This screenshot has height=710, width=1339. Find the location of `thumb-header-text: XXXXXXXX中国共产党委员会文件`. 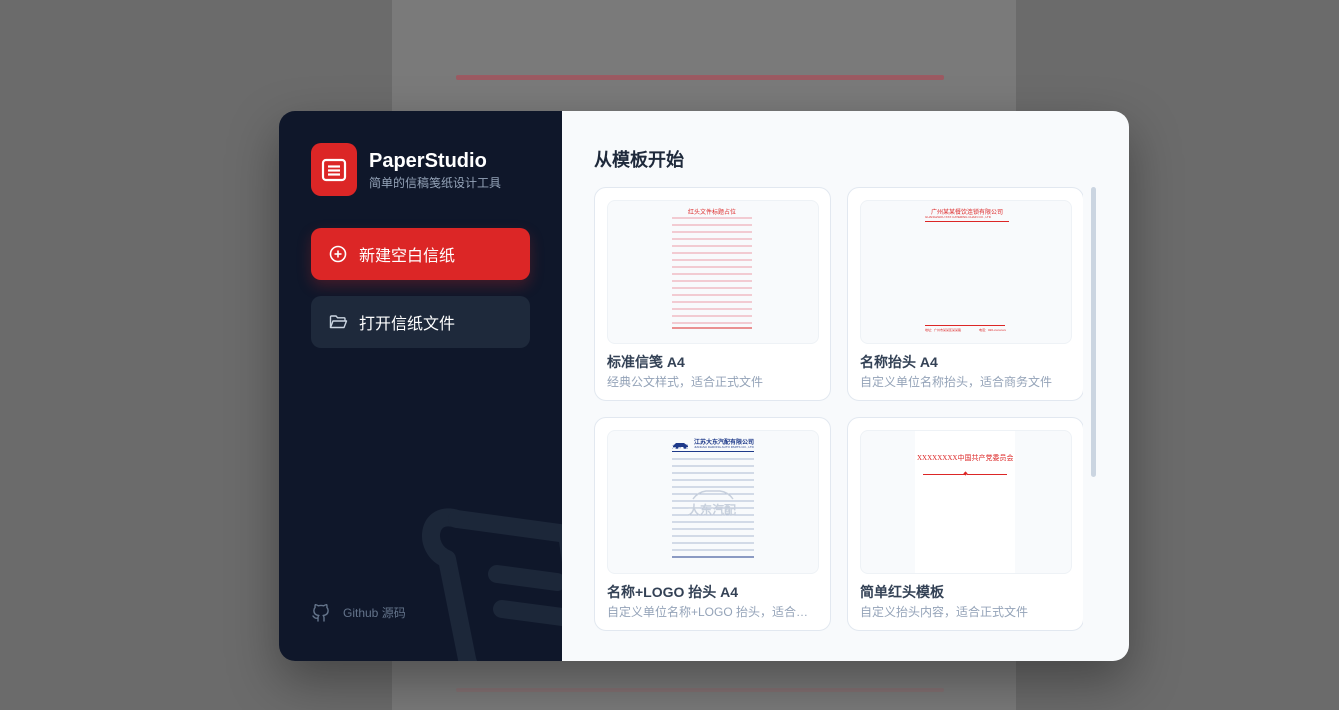

thumb-header-text: XXXXXXXX中国共产党委员会文件 is located at coordinates (965, 458).